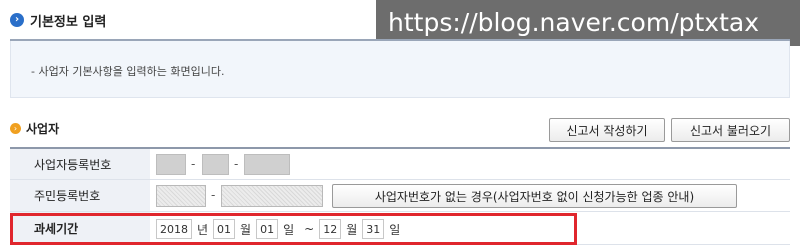  Describe the element at coordinates (730, 130) in the screenshot. I see `load-report-button: 신고서 불러오기` at that location.